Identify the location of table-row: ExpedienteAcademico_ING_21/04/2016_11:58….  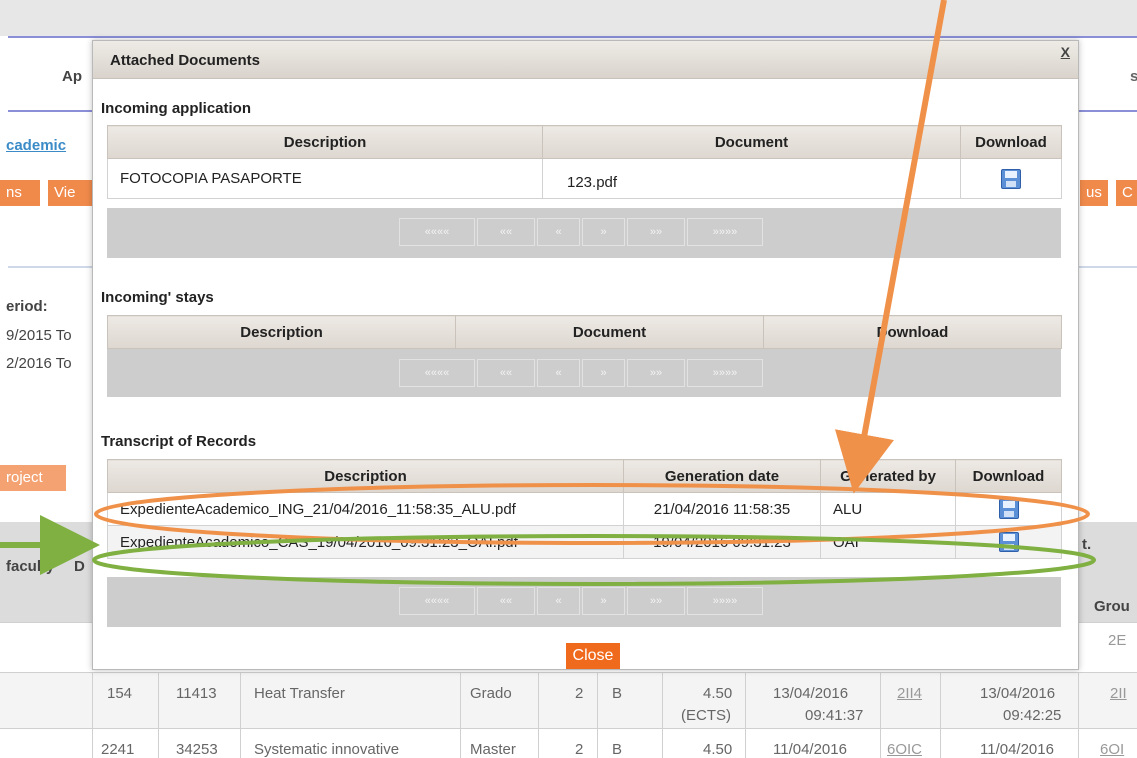
(584, 509).